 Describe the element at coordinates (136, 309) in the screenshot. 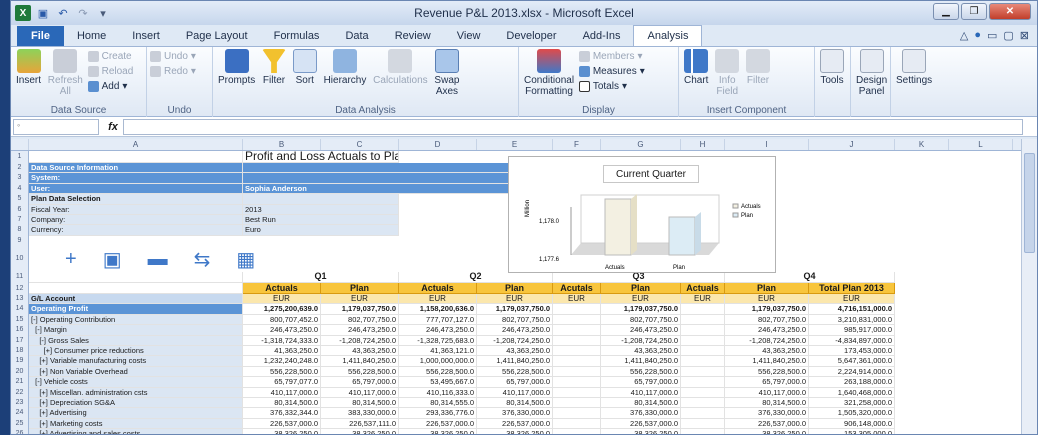

I see `account-label: Operating Profit` at that location.